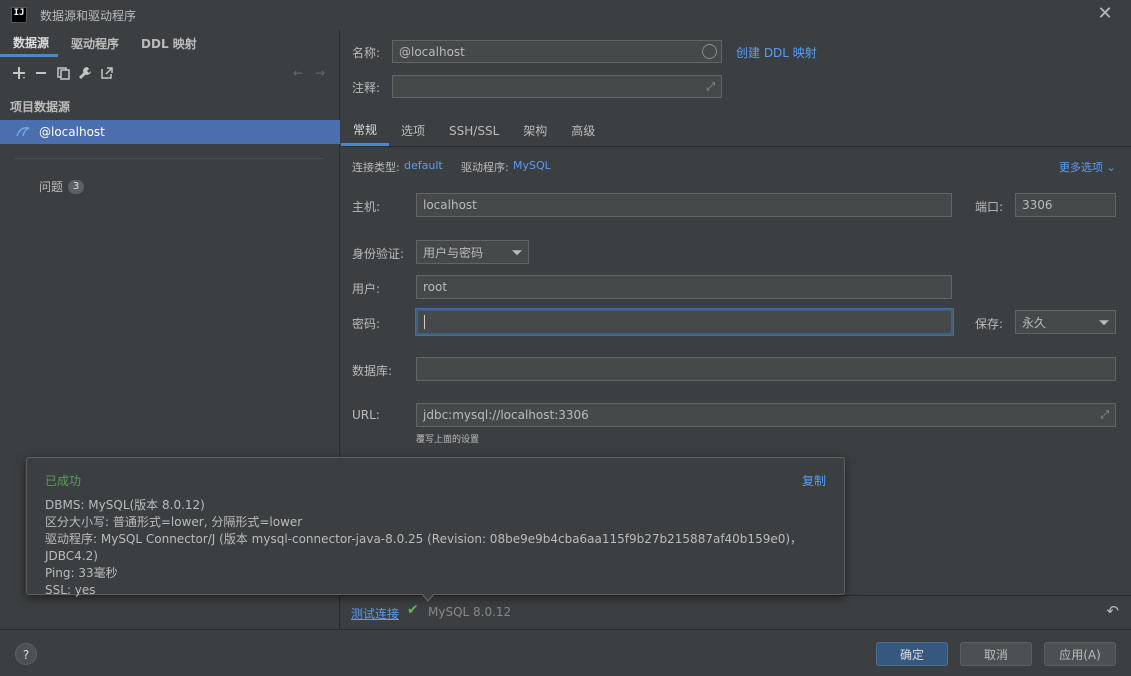 Image resolution: width=1131 pixels, height=676 pixels. What do you see at coordinates (565, 15) in the screenshot?
I see `title-bar: IJ 数据源和驱动程序 ✕` at bounding box center [565, 15].